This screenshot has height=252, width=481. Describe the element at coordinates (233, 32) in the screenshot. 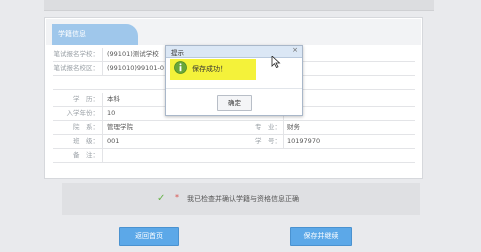

I see `card-header: 学籍信息` at that location.